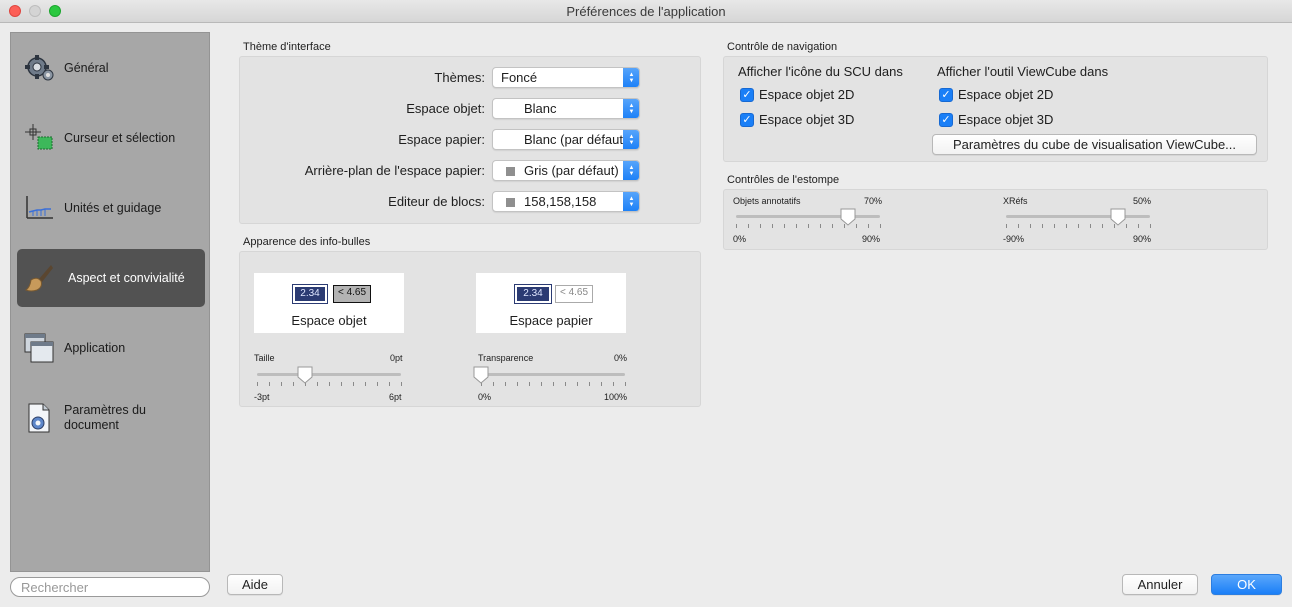  What do you see at coordinates (111, 208) in the screenshot?
I see `sidebar-item-units: Unités et guidage` at bounding box center [111, 208].